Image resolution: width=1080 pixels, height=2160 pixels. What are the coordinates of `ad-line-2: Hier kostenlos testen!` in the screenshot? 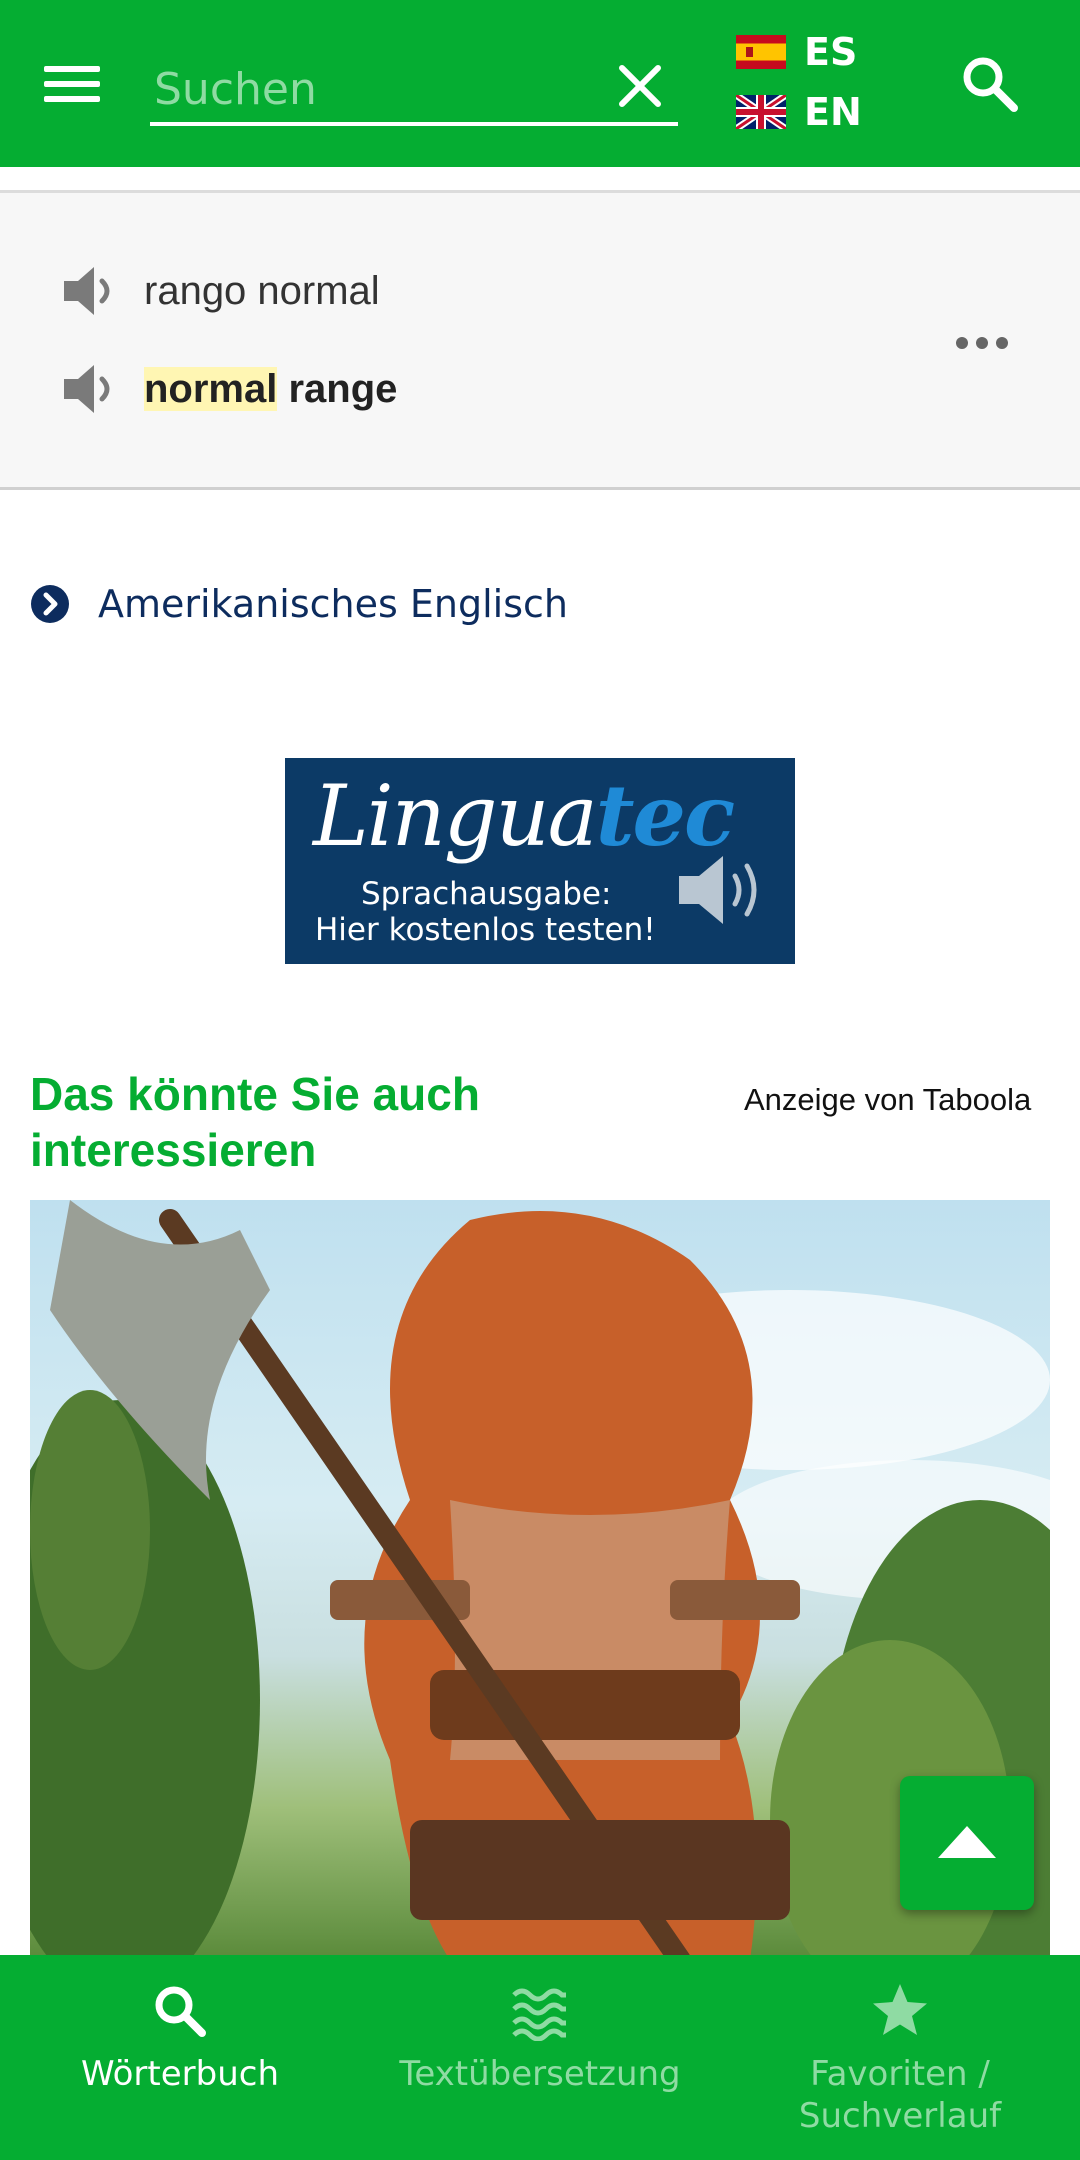 It's located at (485, 930).